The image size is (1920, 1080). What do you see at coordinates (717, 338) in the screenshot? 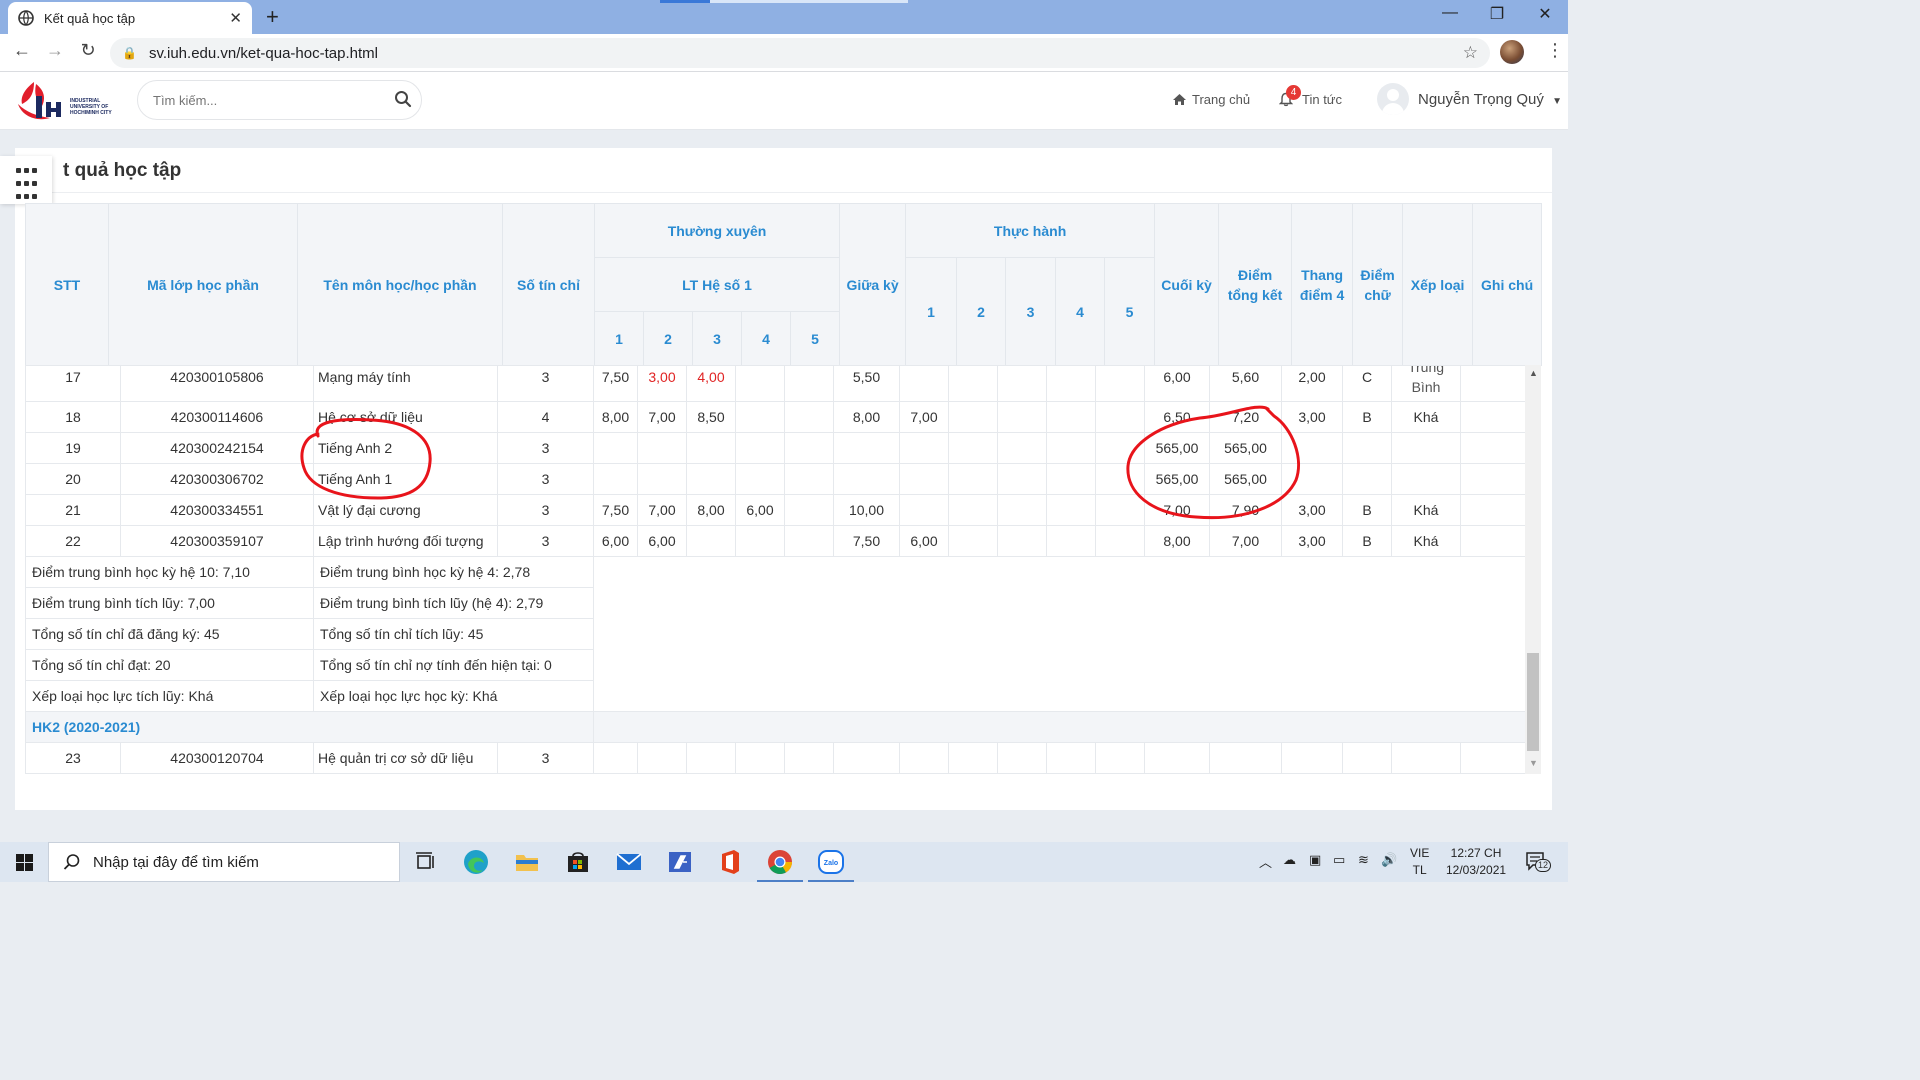
I see `col-lt-3: 3` at bounding box center [717, 338].